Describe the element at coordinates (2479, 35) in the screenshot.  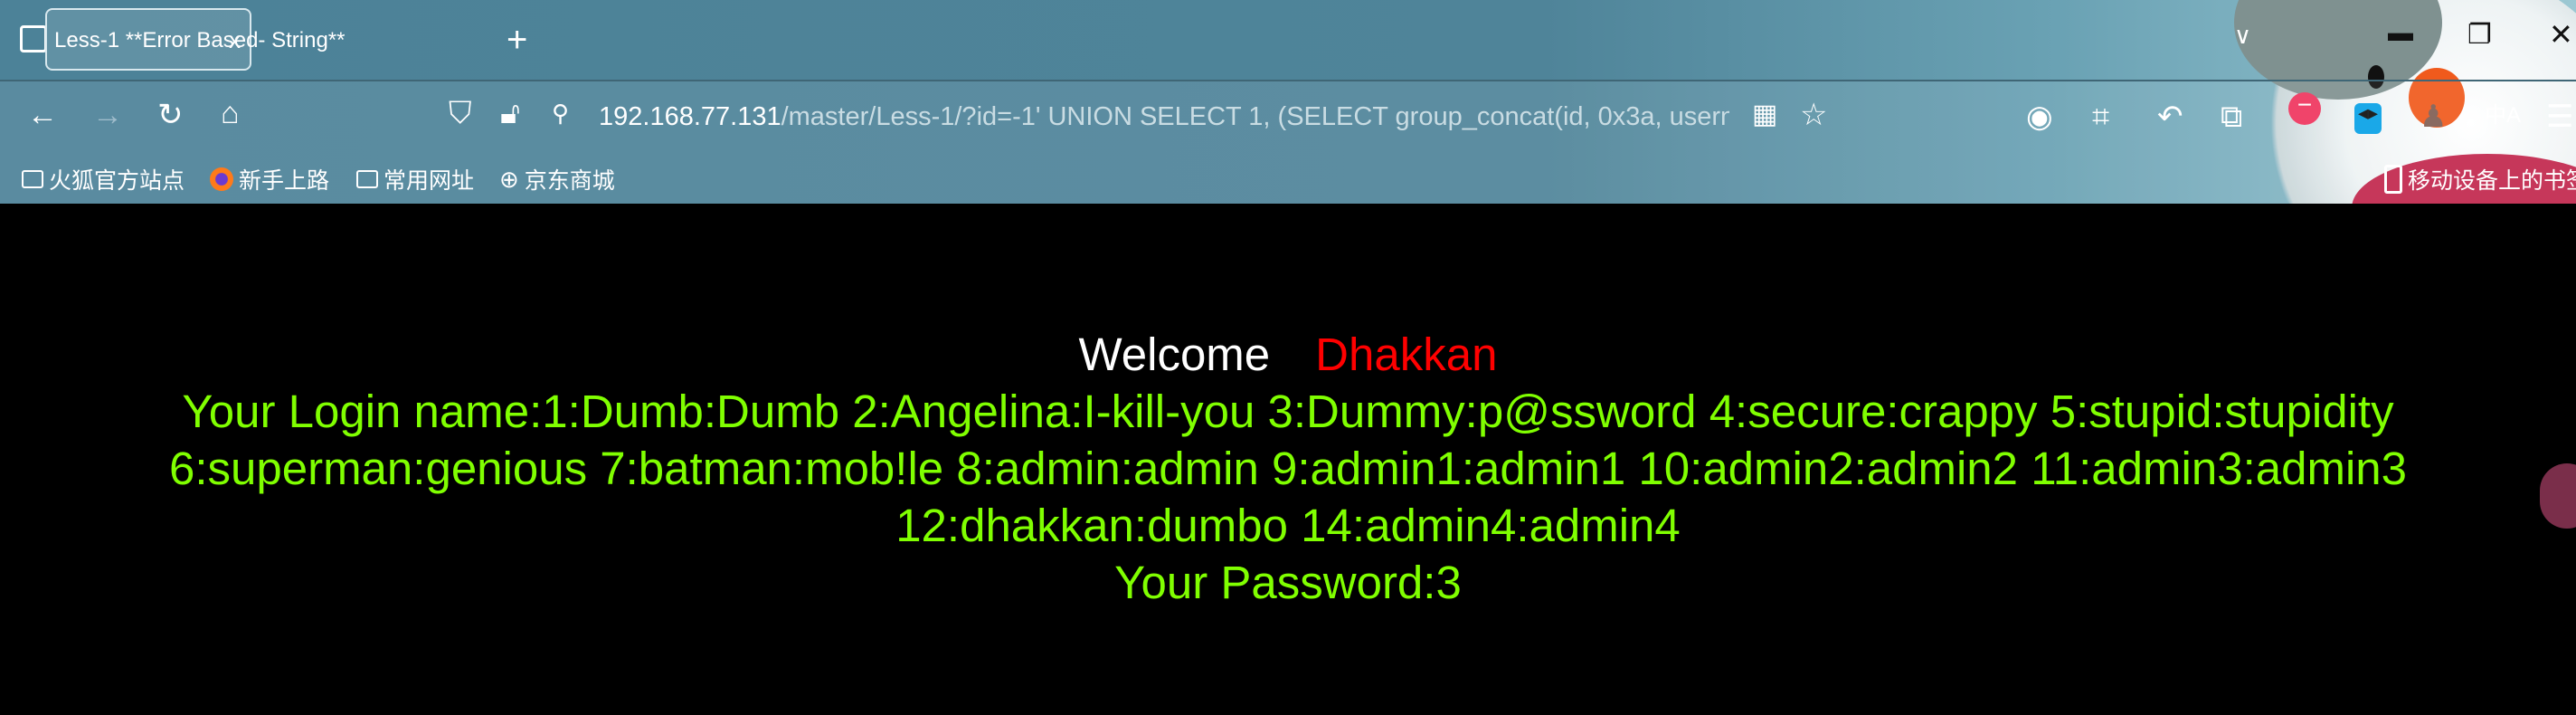
I see `restore-button: ❐` at that location.